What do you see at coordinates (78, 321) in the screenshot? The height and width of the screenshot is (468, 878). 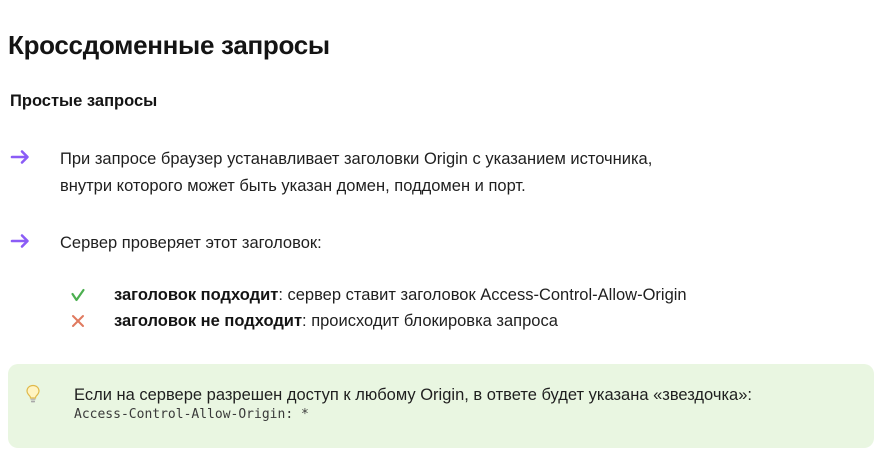 I see `cross-icon` at bounding box center [78, 321].